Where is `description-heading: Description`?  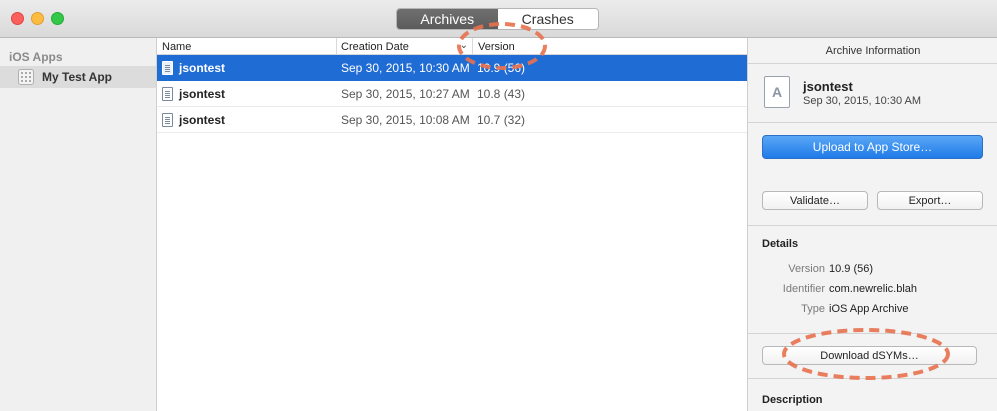
description-heading: Description is located at coordinates (792, 400).